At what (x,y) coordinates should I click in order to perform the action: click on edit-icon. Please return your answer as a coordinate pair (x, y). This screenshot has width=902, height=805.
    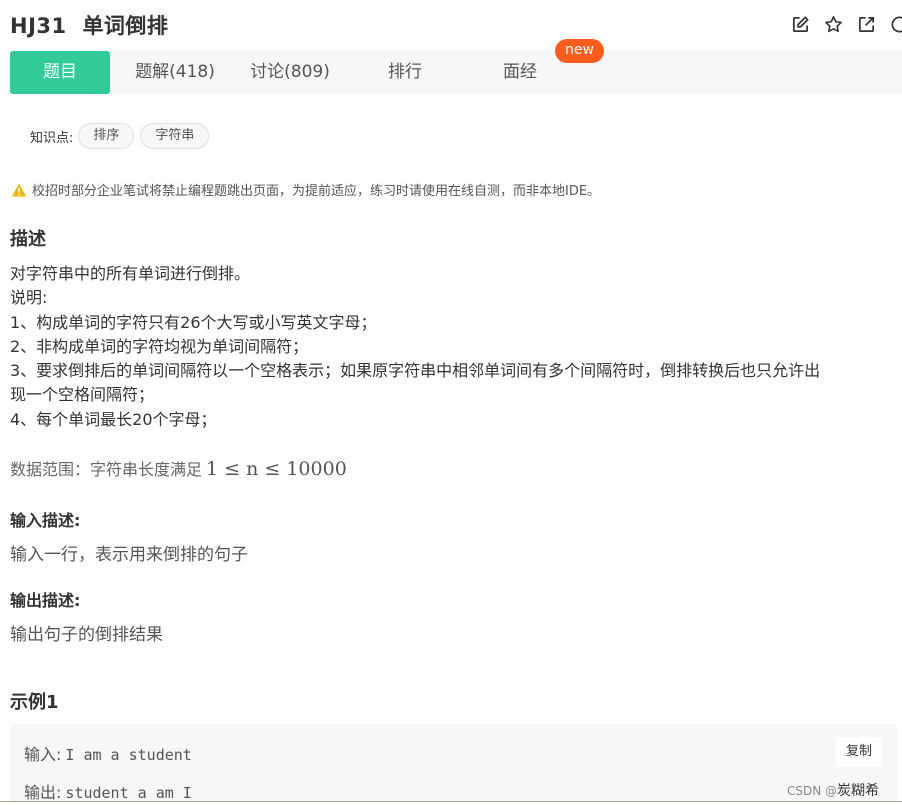
    Looking at the image, I should click on (800, 24).